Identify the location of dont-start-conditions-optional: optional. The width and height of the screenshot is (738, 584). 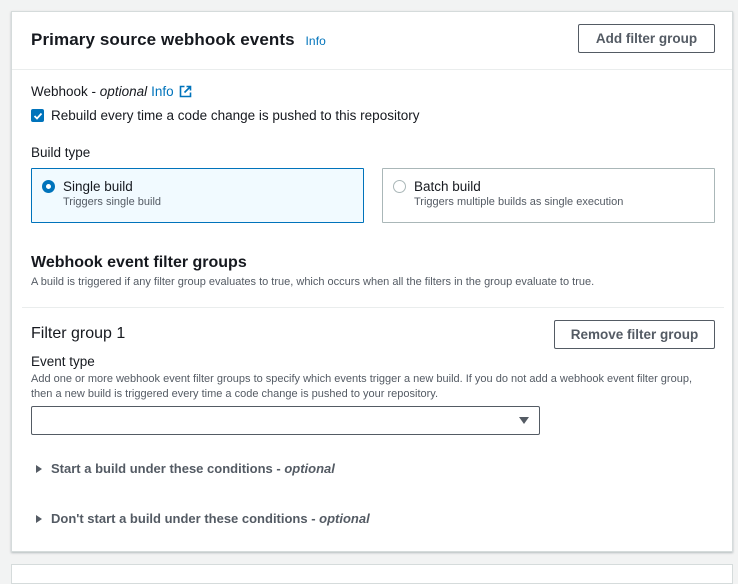
(344, 518).